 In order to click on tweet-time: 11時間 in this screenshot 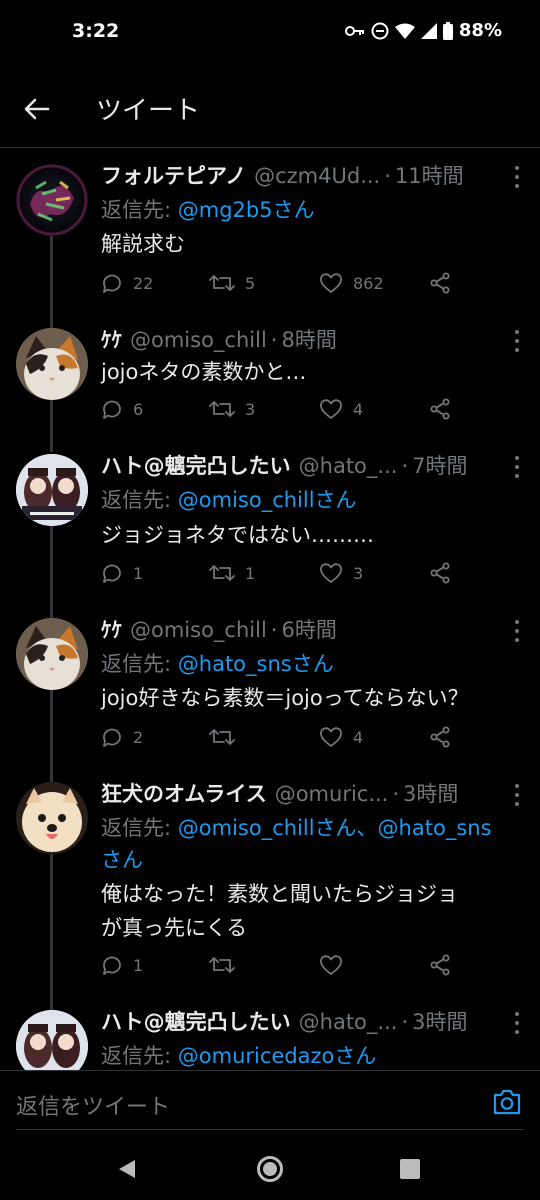, I will do `click(429, 176)`.